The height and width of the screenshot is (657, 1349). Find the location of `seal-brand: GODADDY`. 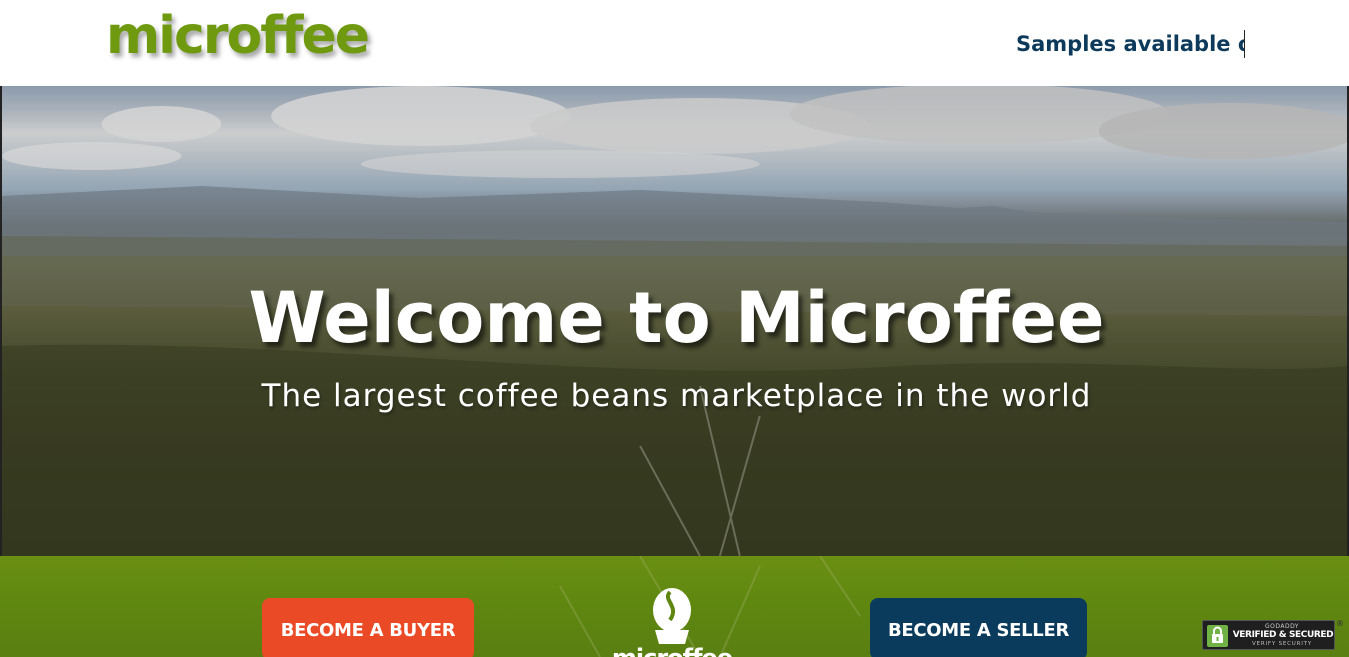

seal-brand: GODADDY is located at coordinates (1282, 626).